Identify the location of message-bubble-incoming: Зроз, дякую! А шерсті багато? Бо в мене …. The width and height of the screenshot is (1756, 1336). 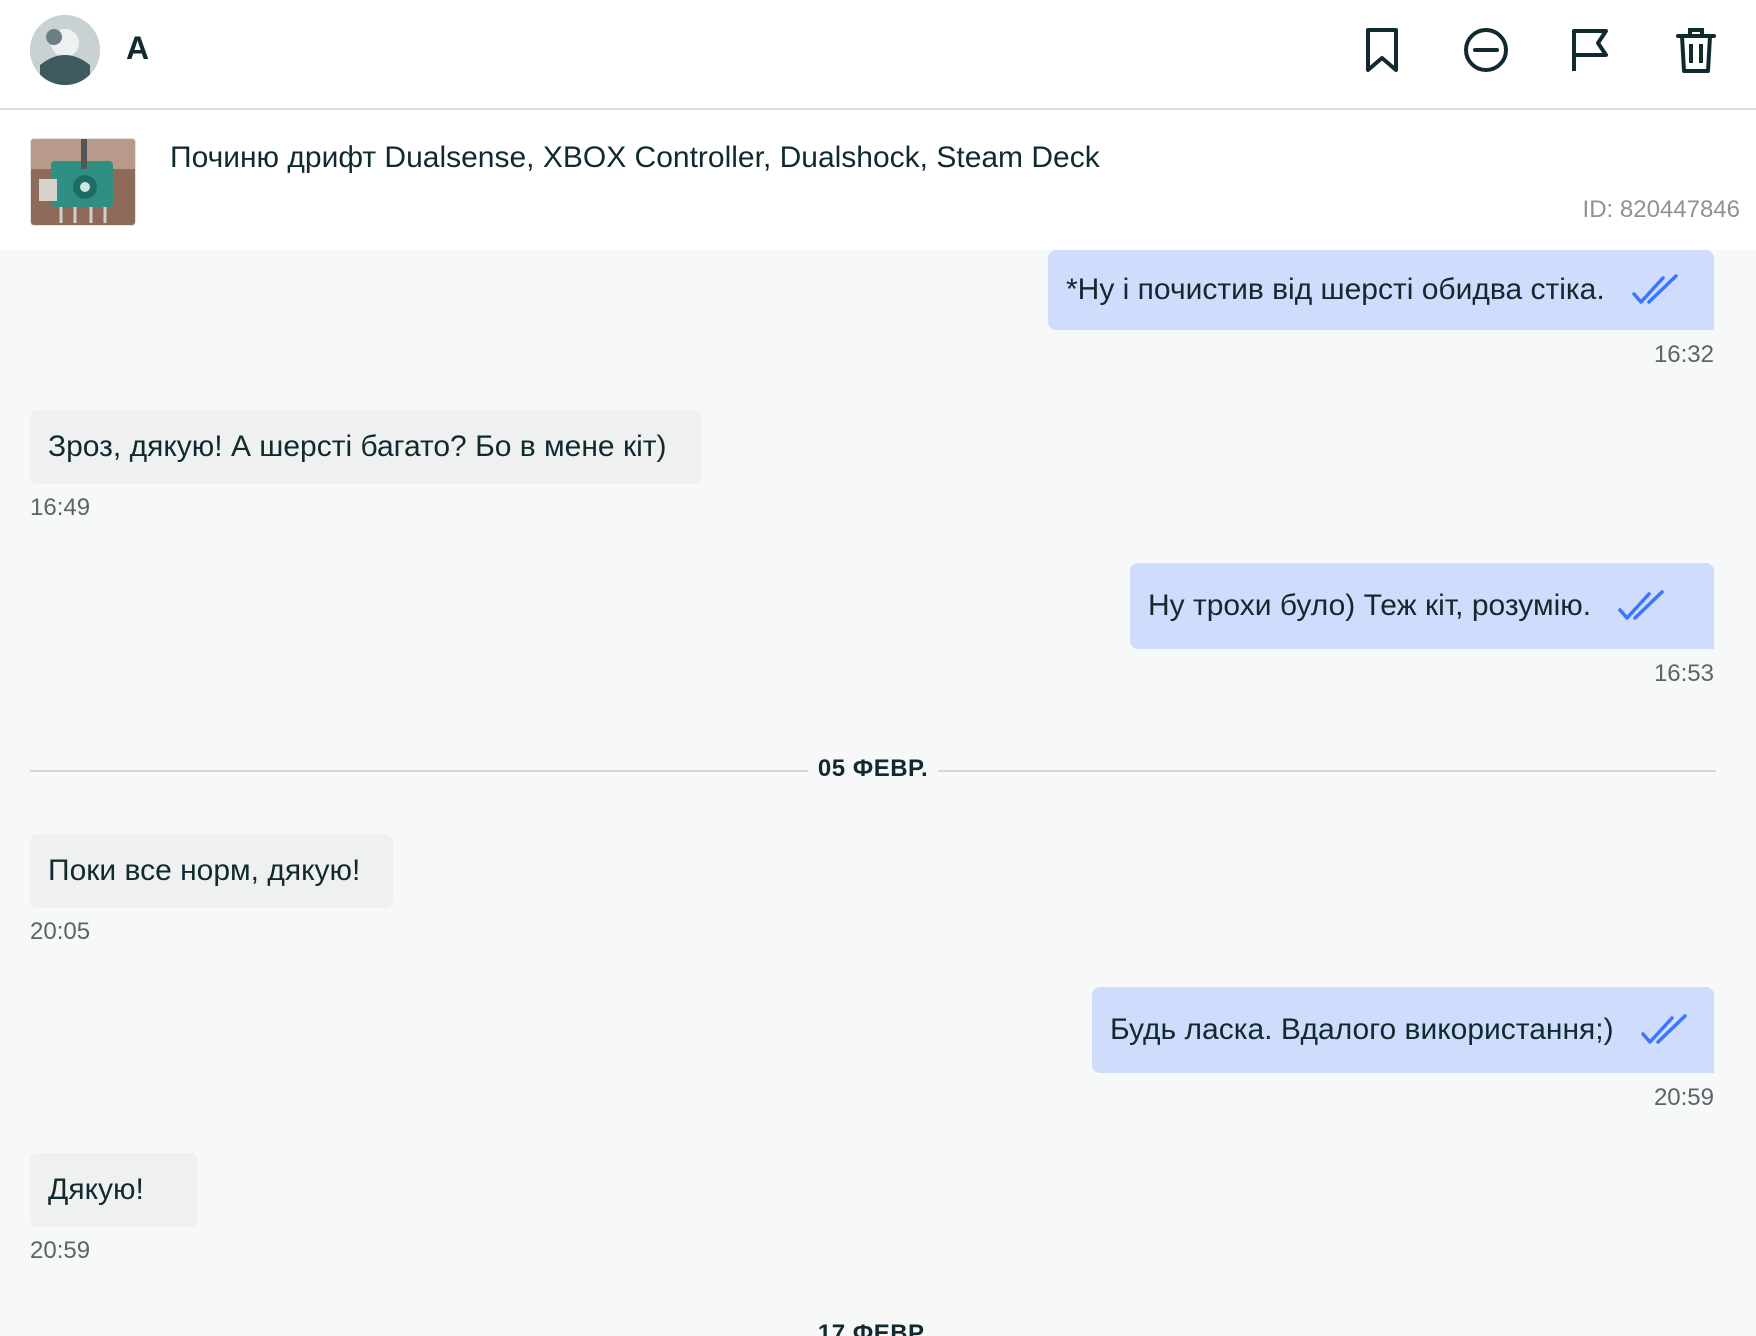
(366, 447).